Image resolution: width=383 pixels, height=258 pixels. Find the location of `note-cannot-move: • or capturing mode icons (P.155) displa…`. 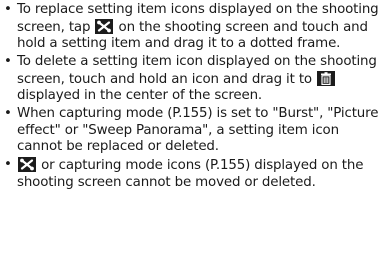

note-cannot-move: • or capturing mode icons (P.155) displa… is located at coordinates (191, 174).